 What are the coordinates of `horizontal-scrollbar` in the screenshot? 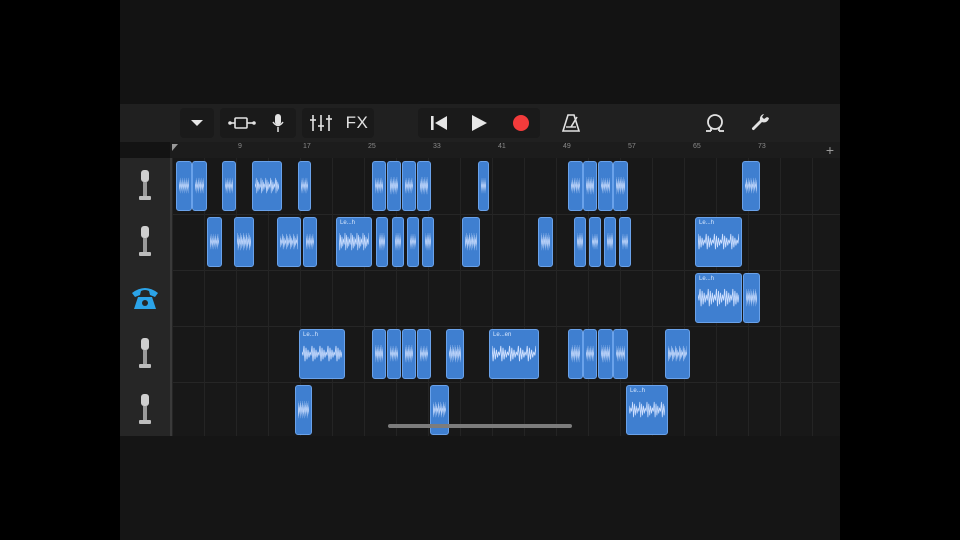 It's located at (480, 426).